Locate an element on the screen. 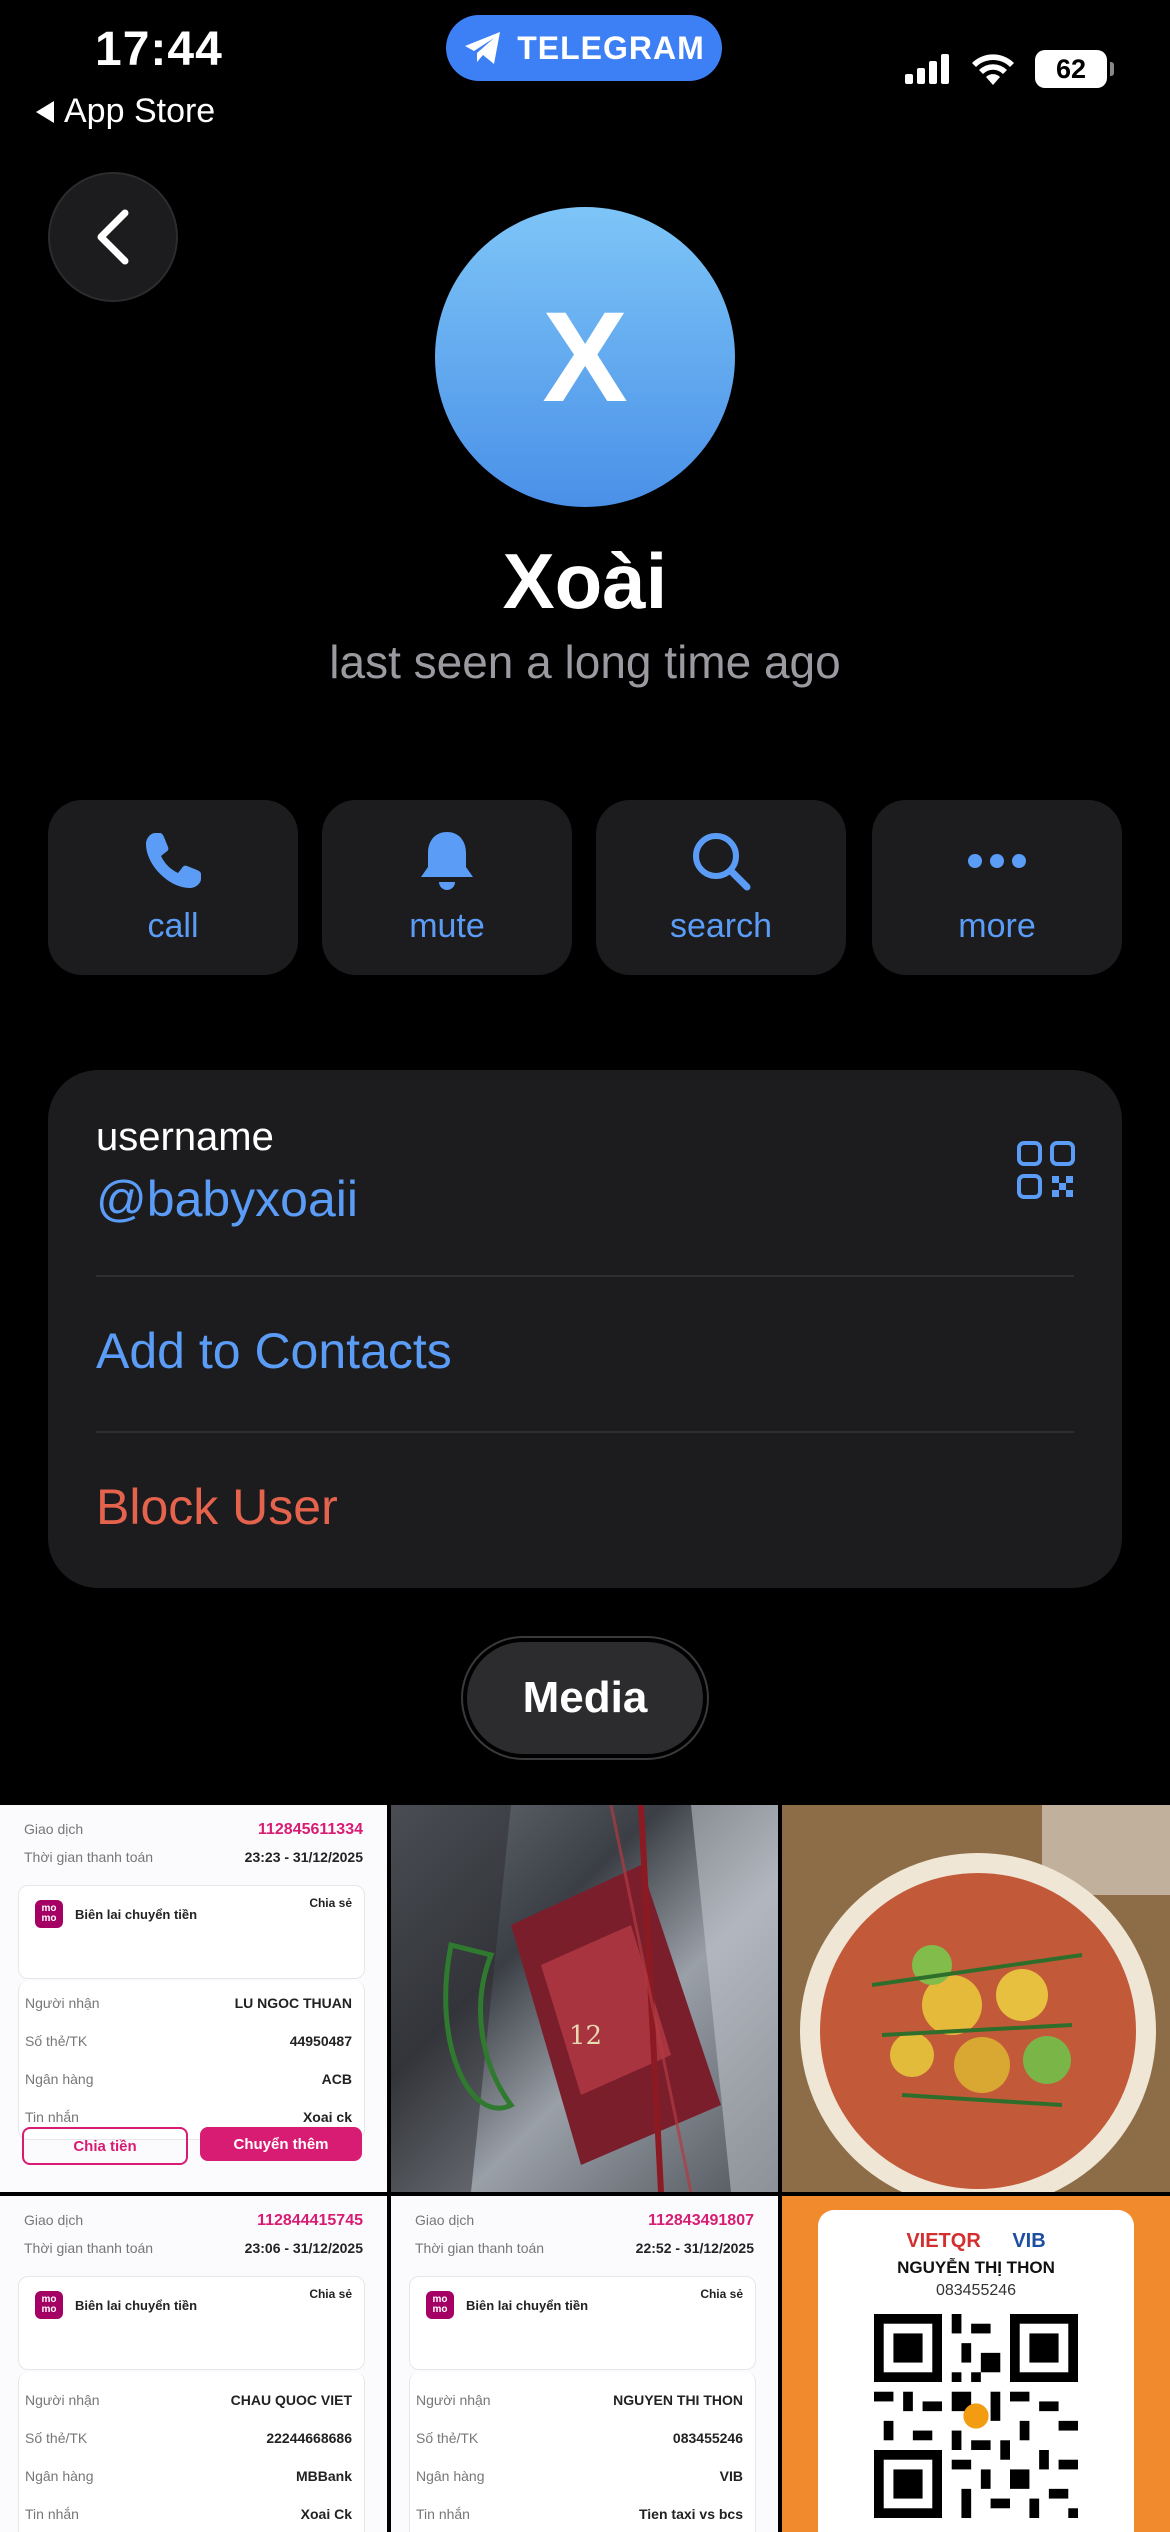  call-button: call is located at coordinates (173, 887).